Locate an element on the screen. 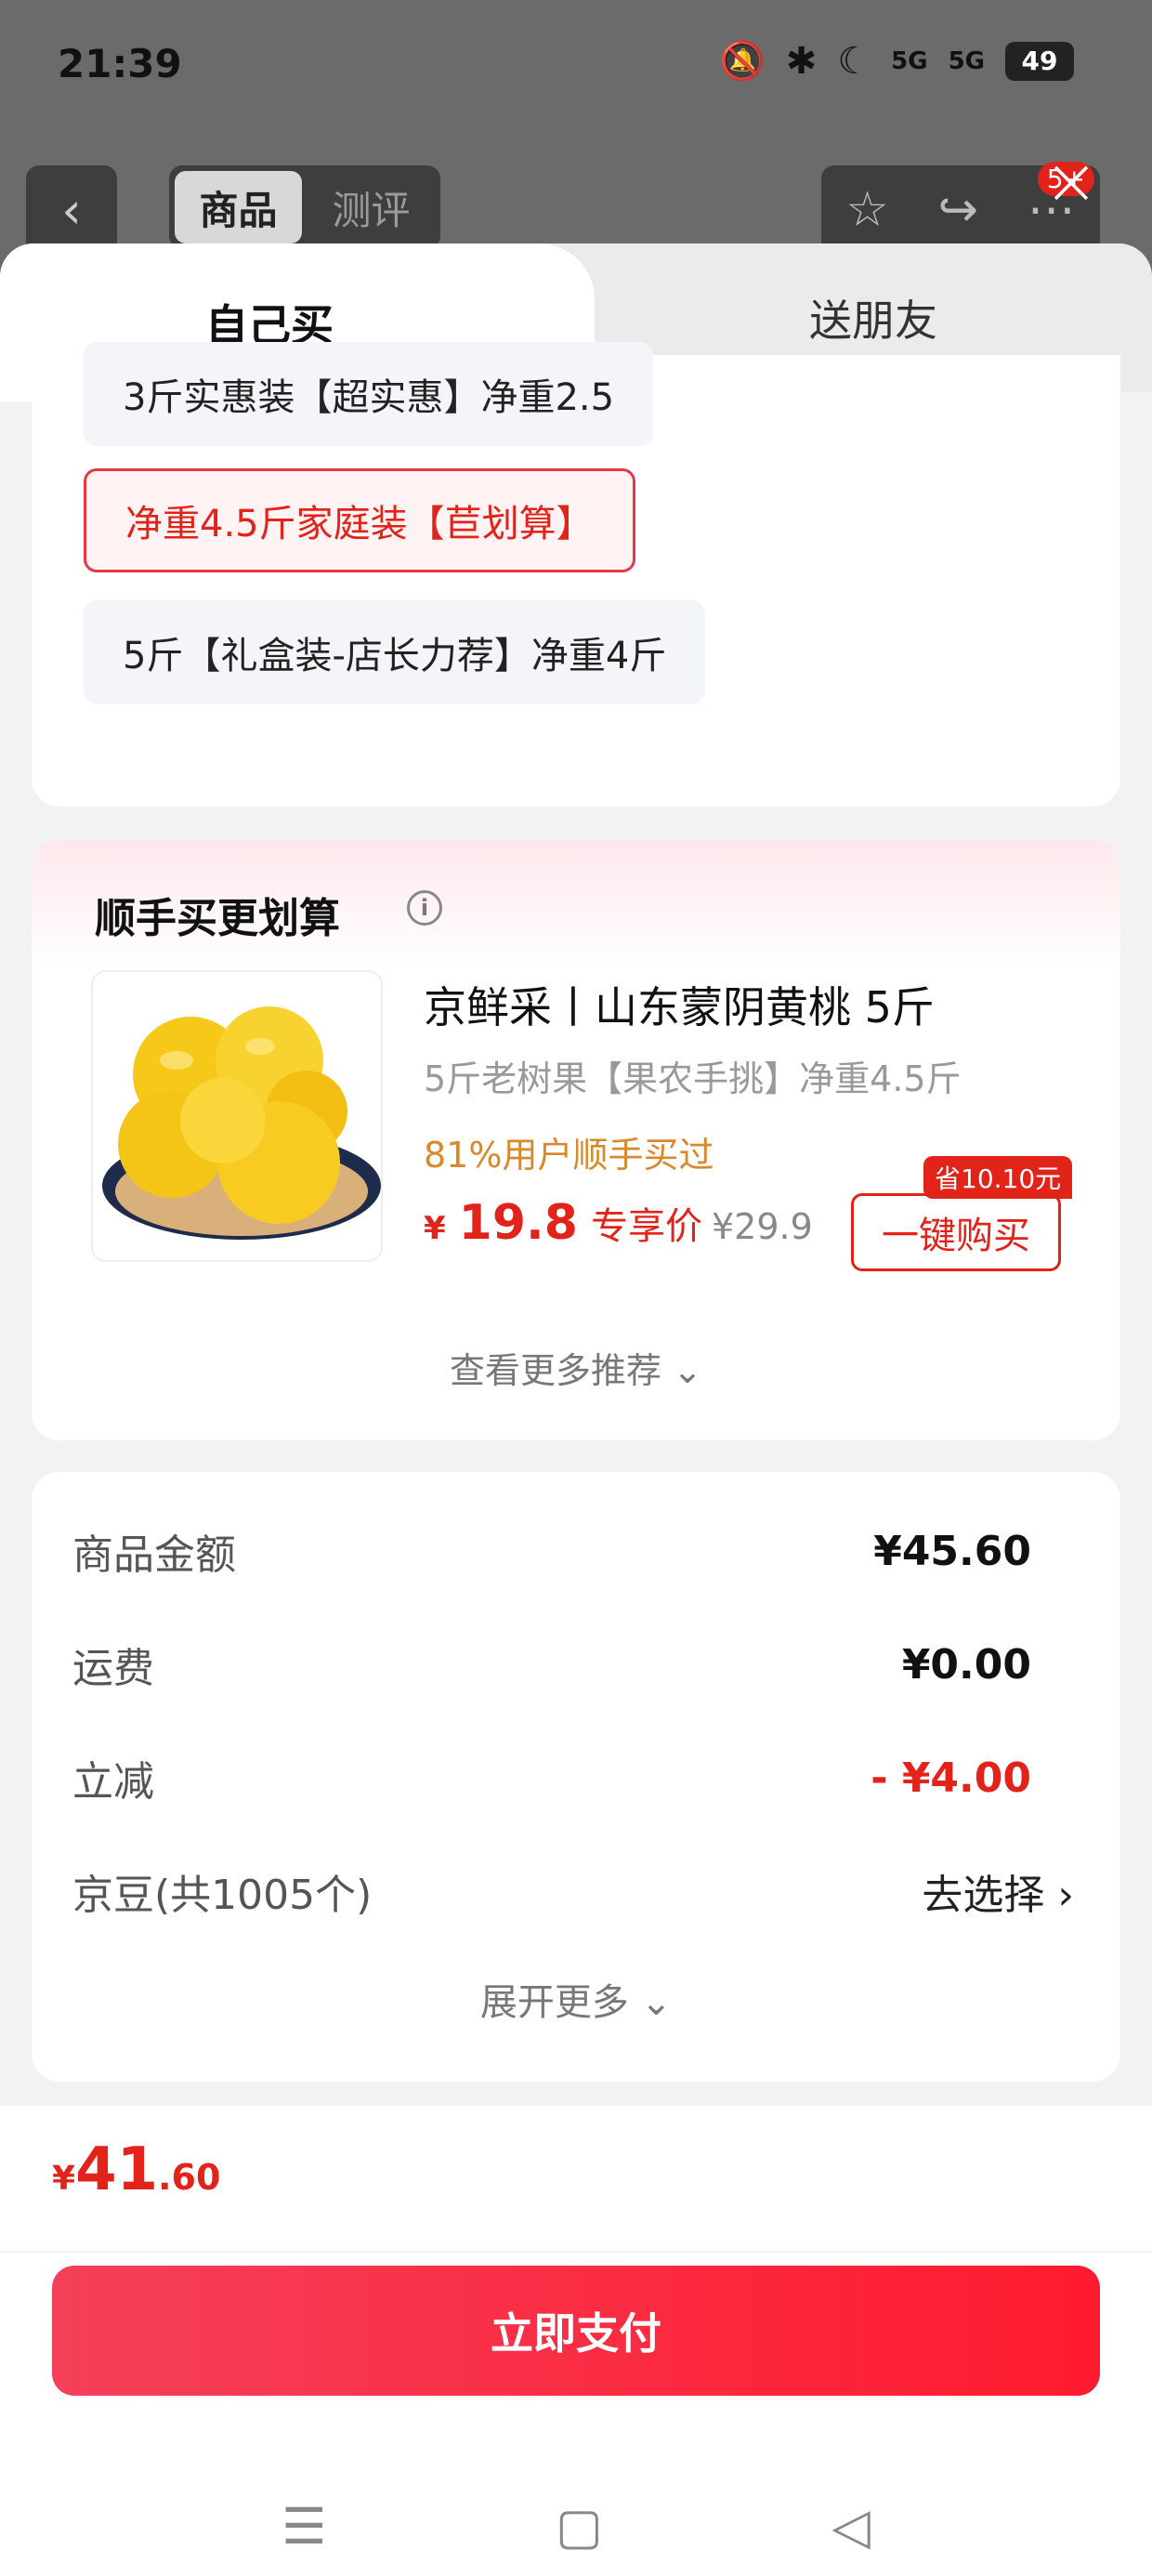 This screenshot has height=2576, width=1152. menu-icon: ☰ is located at coordinates (303, 2526).